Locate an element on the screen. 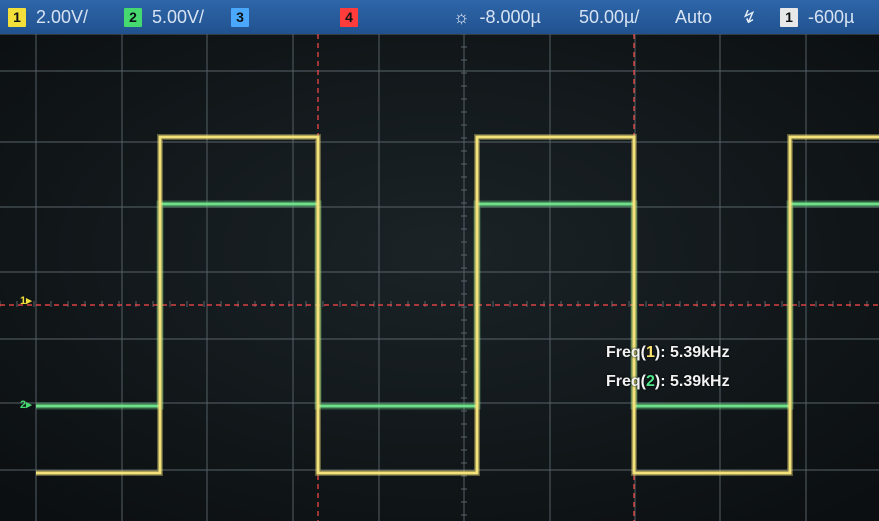  ch3-indicator: 3 is located at coordinates (245, 17).